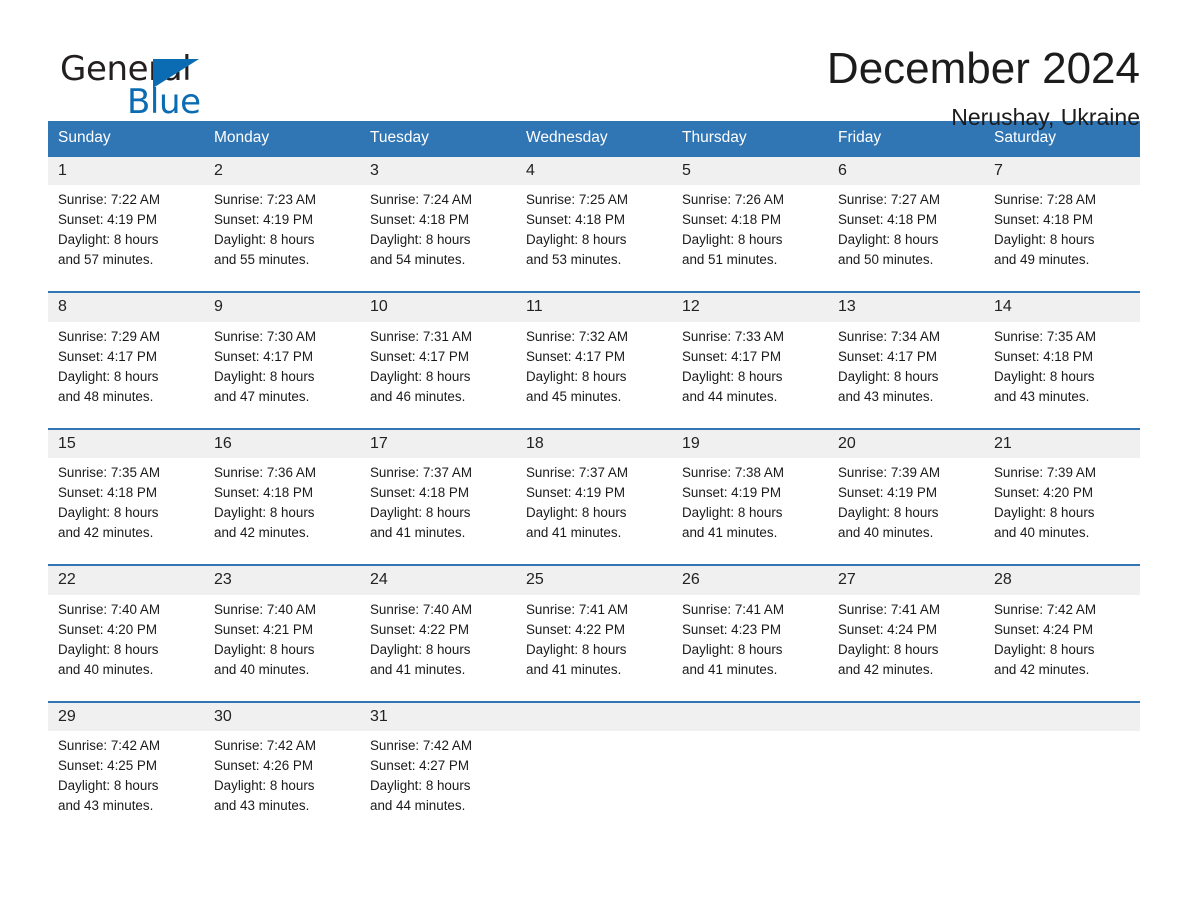 This screenshot has height=918, width=1188. I want to click on day-daylight2-text: and 42 minutes., so click(106, 533).